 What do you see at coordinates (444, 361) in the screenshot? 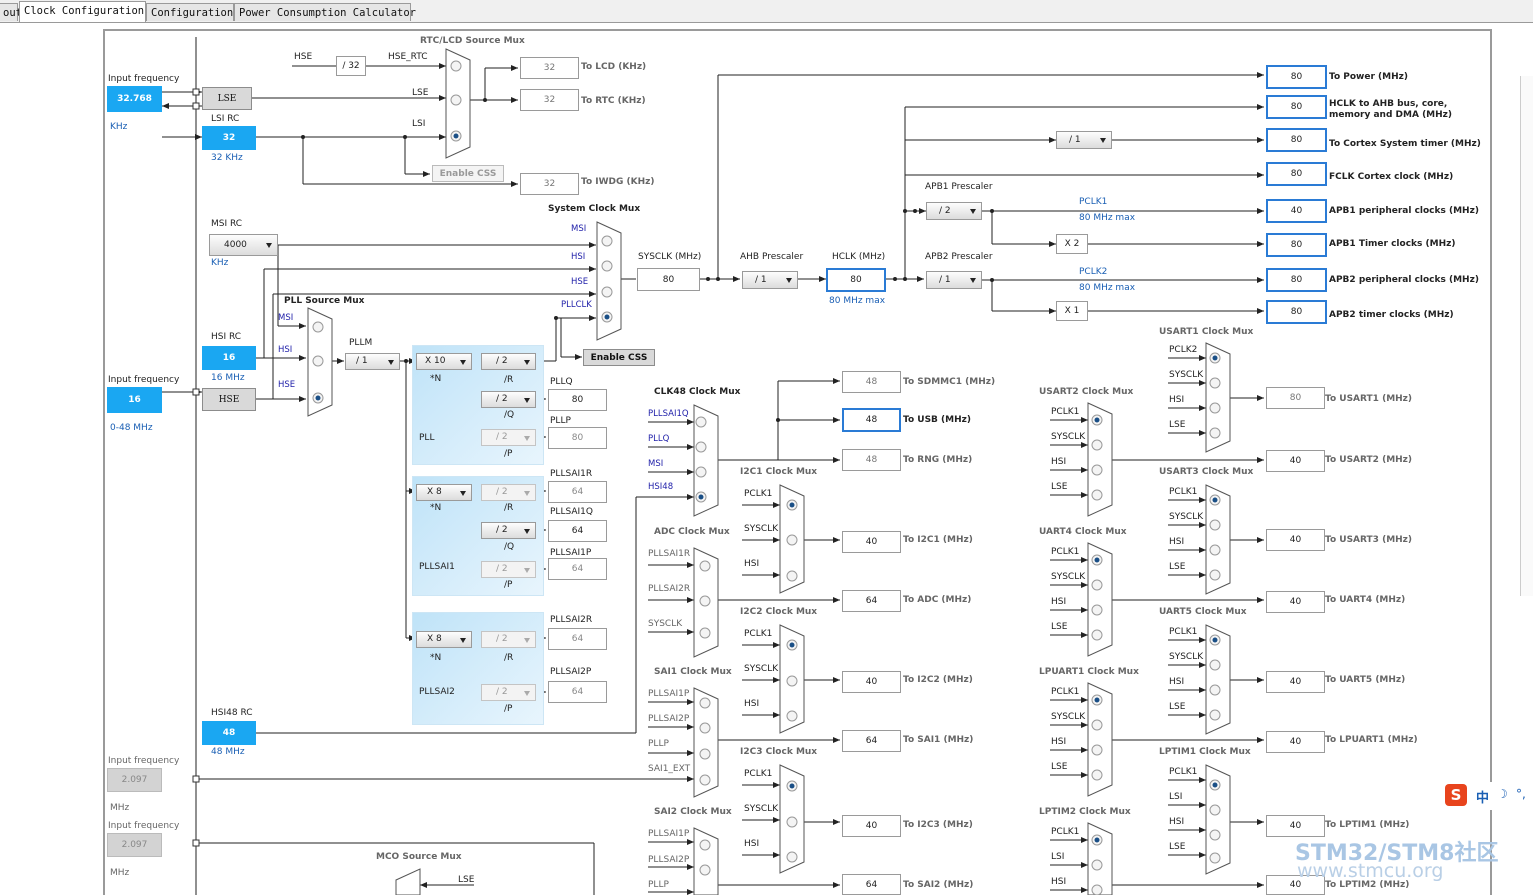
I see `pll-n-select: X 10` at bounding box center [444, 361].